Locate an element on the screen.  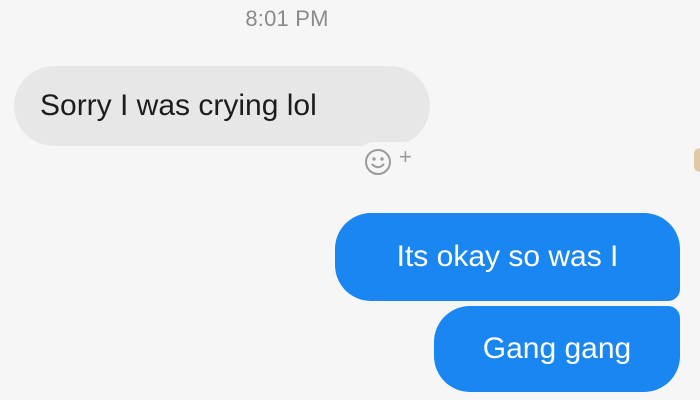
outgoing-message-text: Its okay so was I is located at coordinates (507, 256).